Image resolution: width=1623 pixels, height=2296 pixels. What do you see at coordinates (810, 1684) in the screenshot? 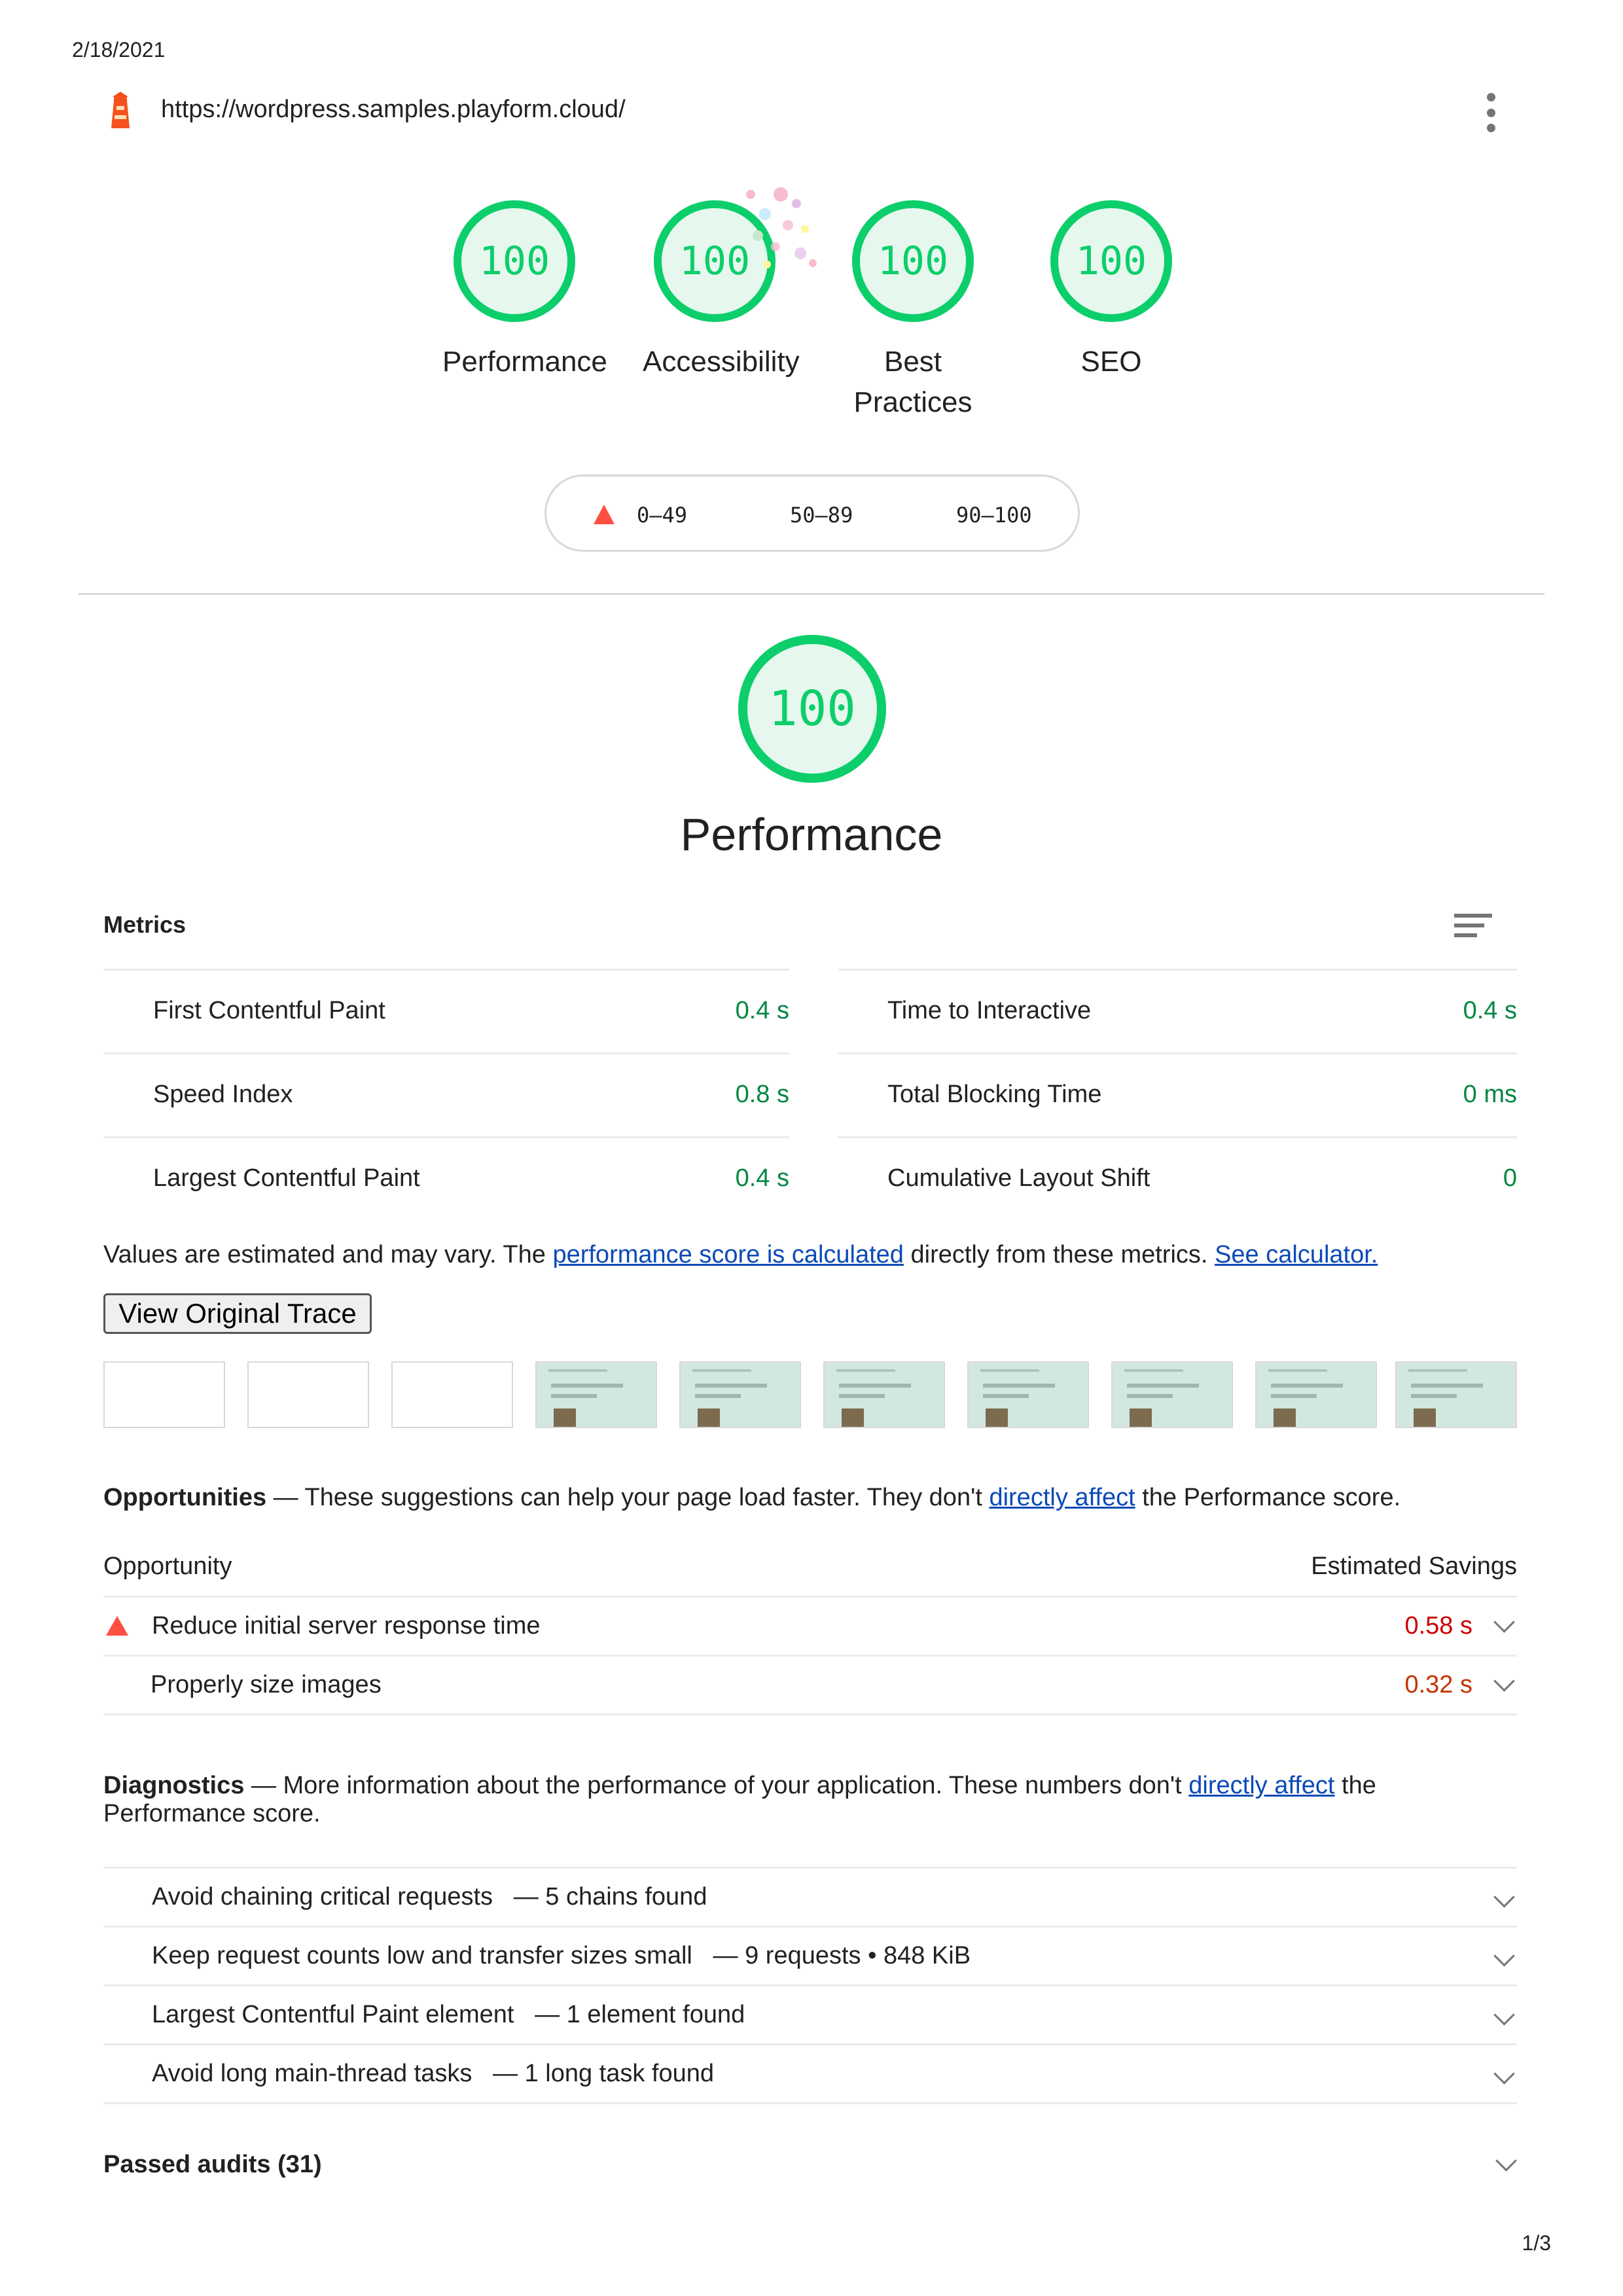
I see `opportunity-row: Properly size images 0.32 s` at bounding box center [810, 1684].